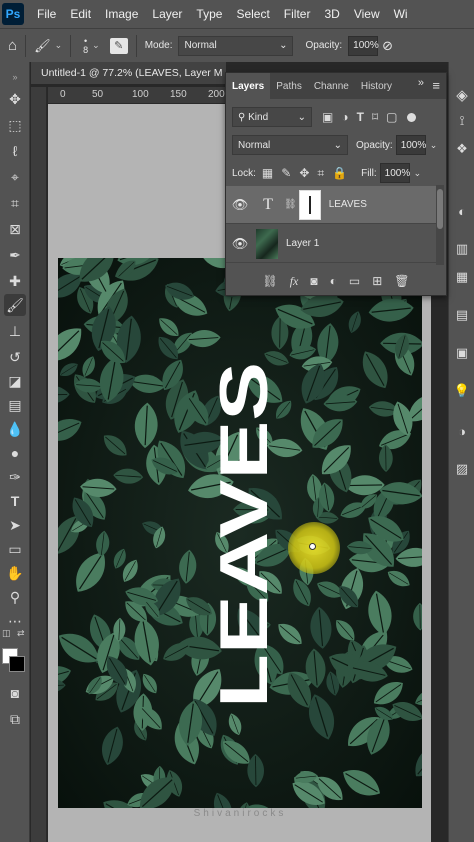 The height and width of the screenshot is (842, 474). Describe the element at coordinates (13, 14) in the screenshot. I see `photoshop-logo: Ps` at that location.